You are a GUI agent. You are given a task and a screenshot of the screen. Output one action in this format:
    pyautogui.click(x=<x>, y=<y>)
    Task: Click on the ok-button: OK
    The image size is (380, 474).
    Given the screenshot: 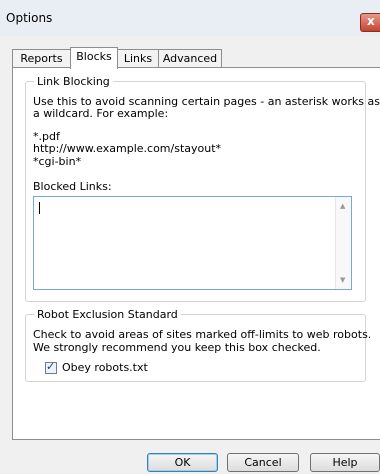 What is the action you would take?
    pyautogui.click(x=182, y=462)
    